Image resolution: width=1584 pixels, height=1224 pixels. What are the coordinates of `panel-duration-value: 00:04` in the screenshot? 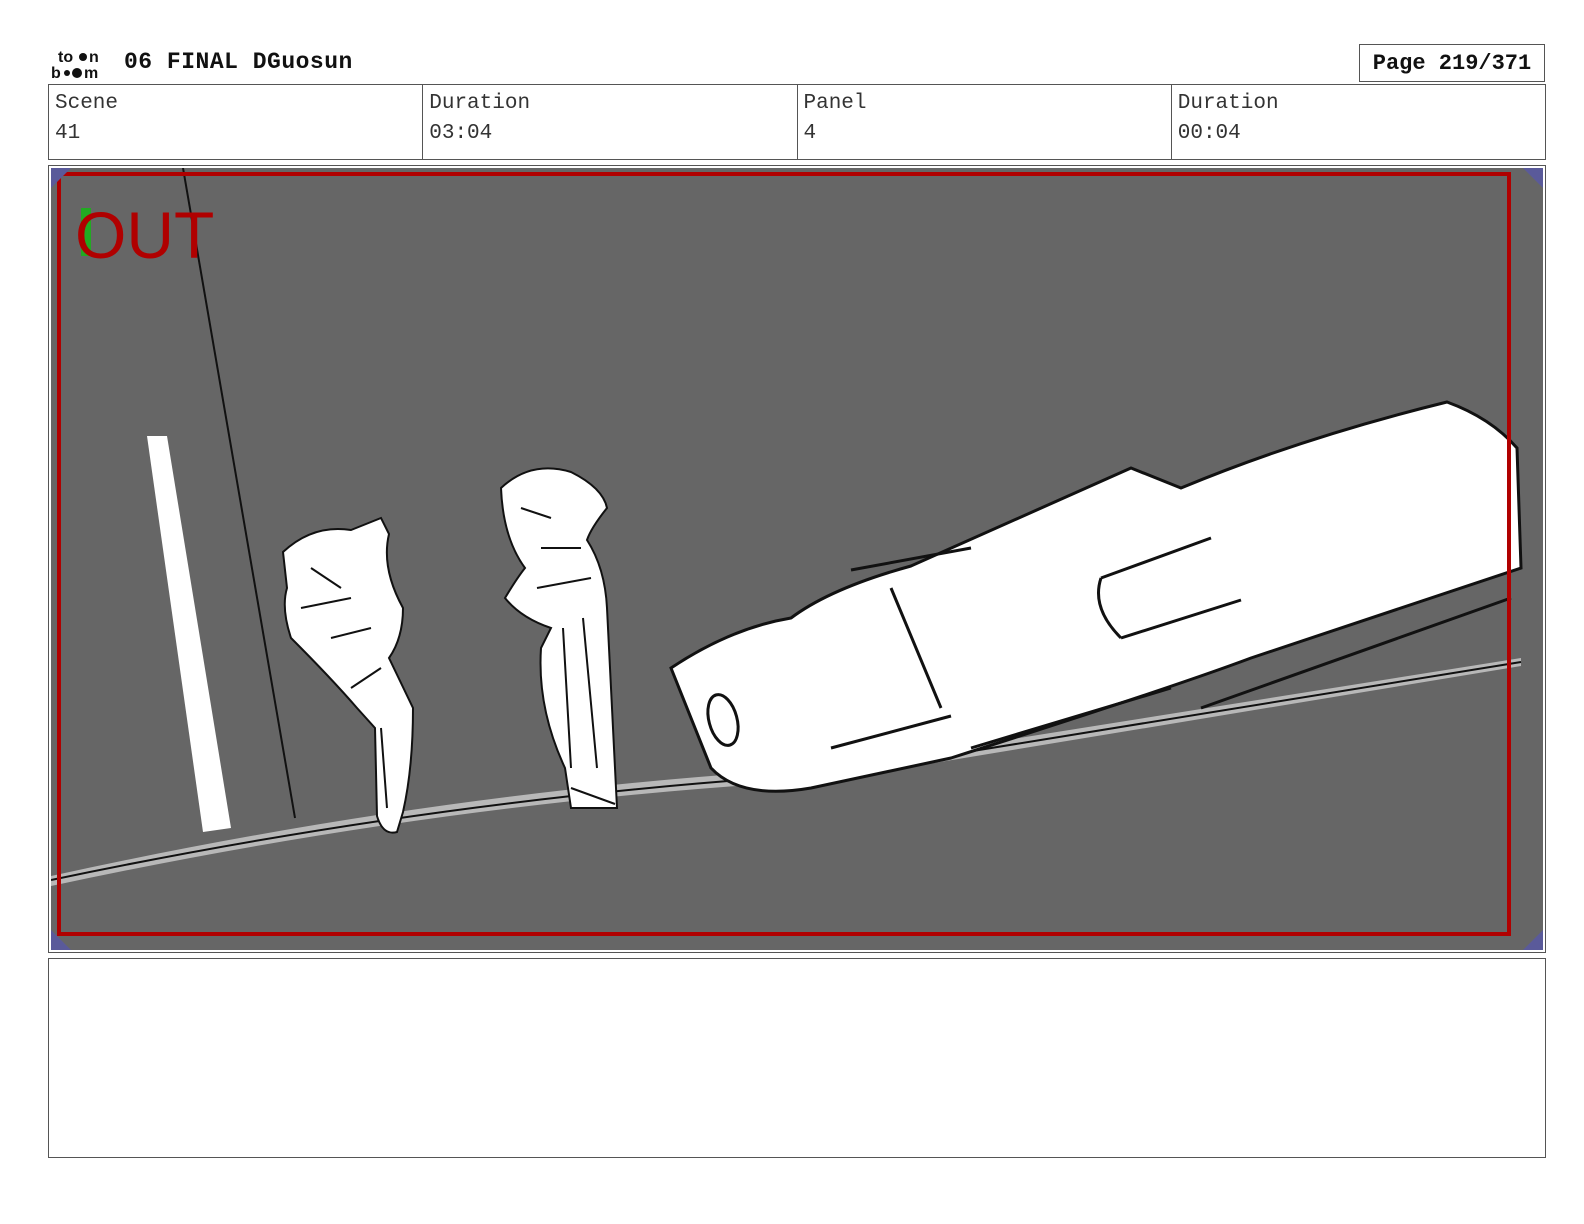 It's located at (1209, 133).